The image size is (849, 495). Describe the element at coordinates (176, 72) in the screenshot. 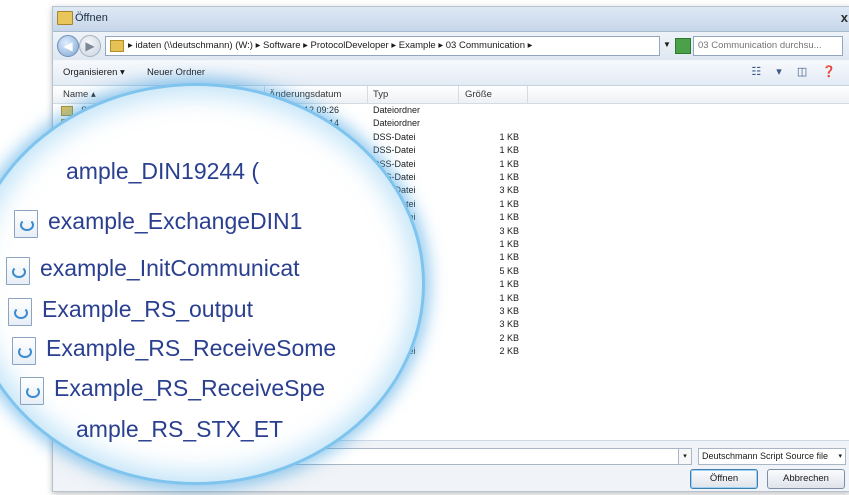

I see `new-folder-button: Neuer Ordner` at that location.